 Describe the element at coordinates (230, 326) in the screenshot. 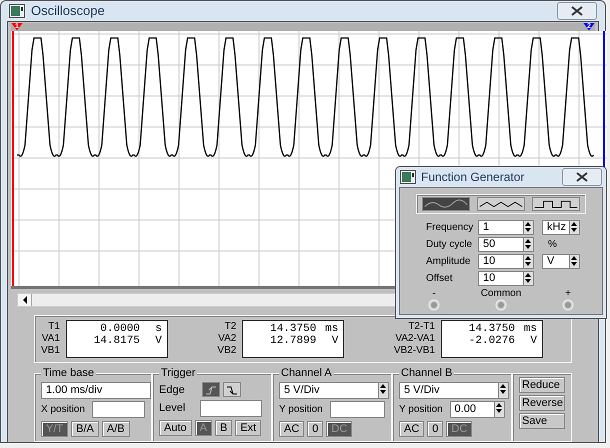

I see `readout-label: T2` at that location.